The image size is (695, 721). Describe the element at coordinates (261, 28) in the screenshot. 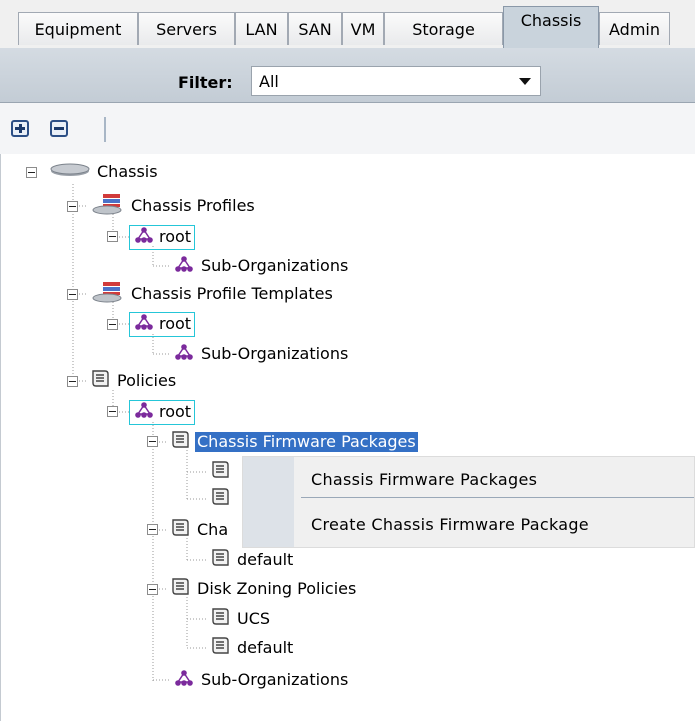

I see `tab-lan: LAN` at that location.